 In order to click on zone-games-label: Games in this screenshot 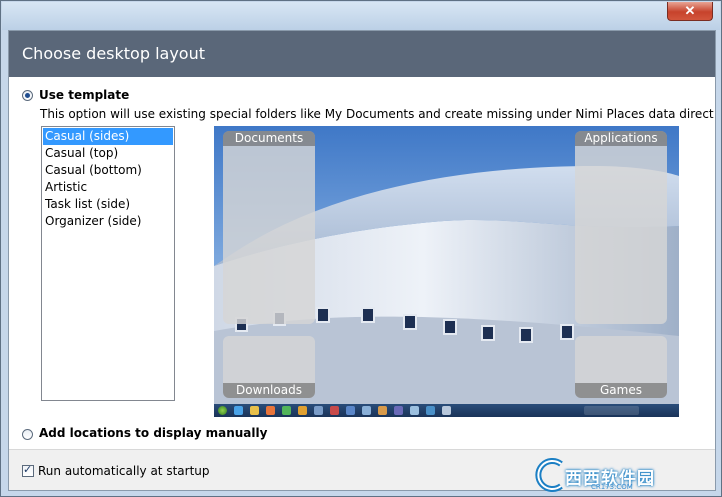, I will do `click(621, 390)`.